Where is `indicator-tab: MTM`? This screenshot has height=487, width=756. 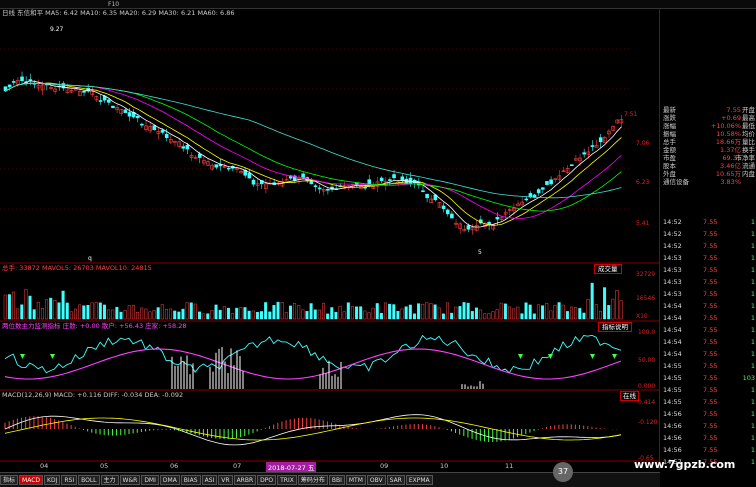
indicator-tab: MTM is located at coordinates (355, 480).